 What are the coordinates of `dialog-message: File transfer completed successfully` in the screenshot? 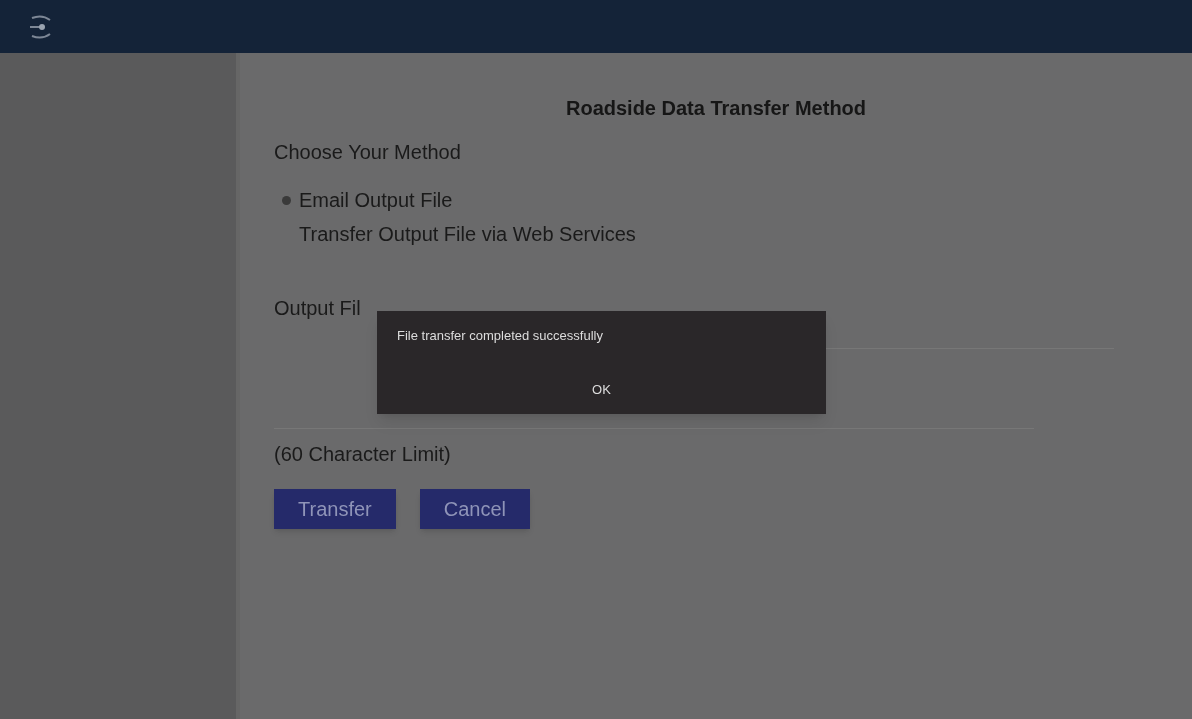 It's located at (500, 336).